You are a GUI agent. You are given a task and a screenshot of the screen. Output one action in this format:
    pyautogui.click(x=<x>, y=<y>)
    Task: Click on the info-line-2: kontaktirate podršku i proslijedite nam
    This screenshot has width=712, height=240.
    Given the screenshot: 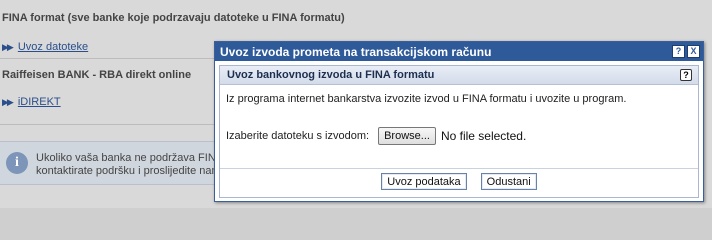 What is the action you would take?
    pyautogui.click(x=125, y=171)
    